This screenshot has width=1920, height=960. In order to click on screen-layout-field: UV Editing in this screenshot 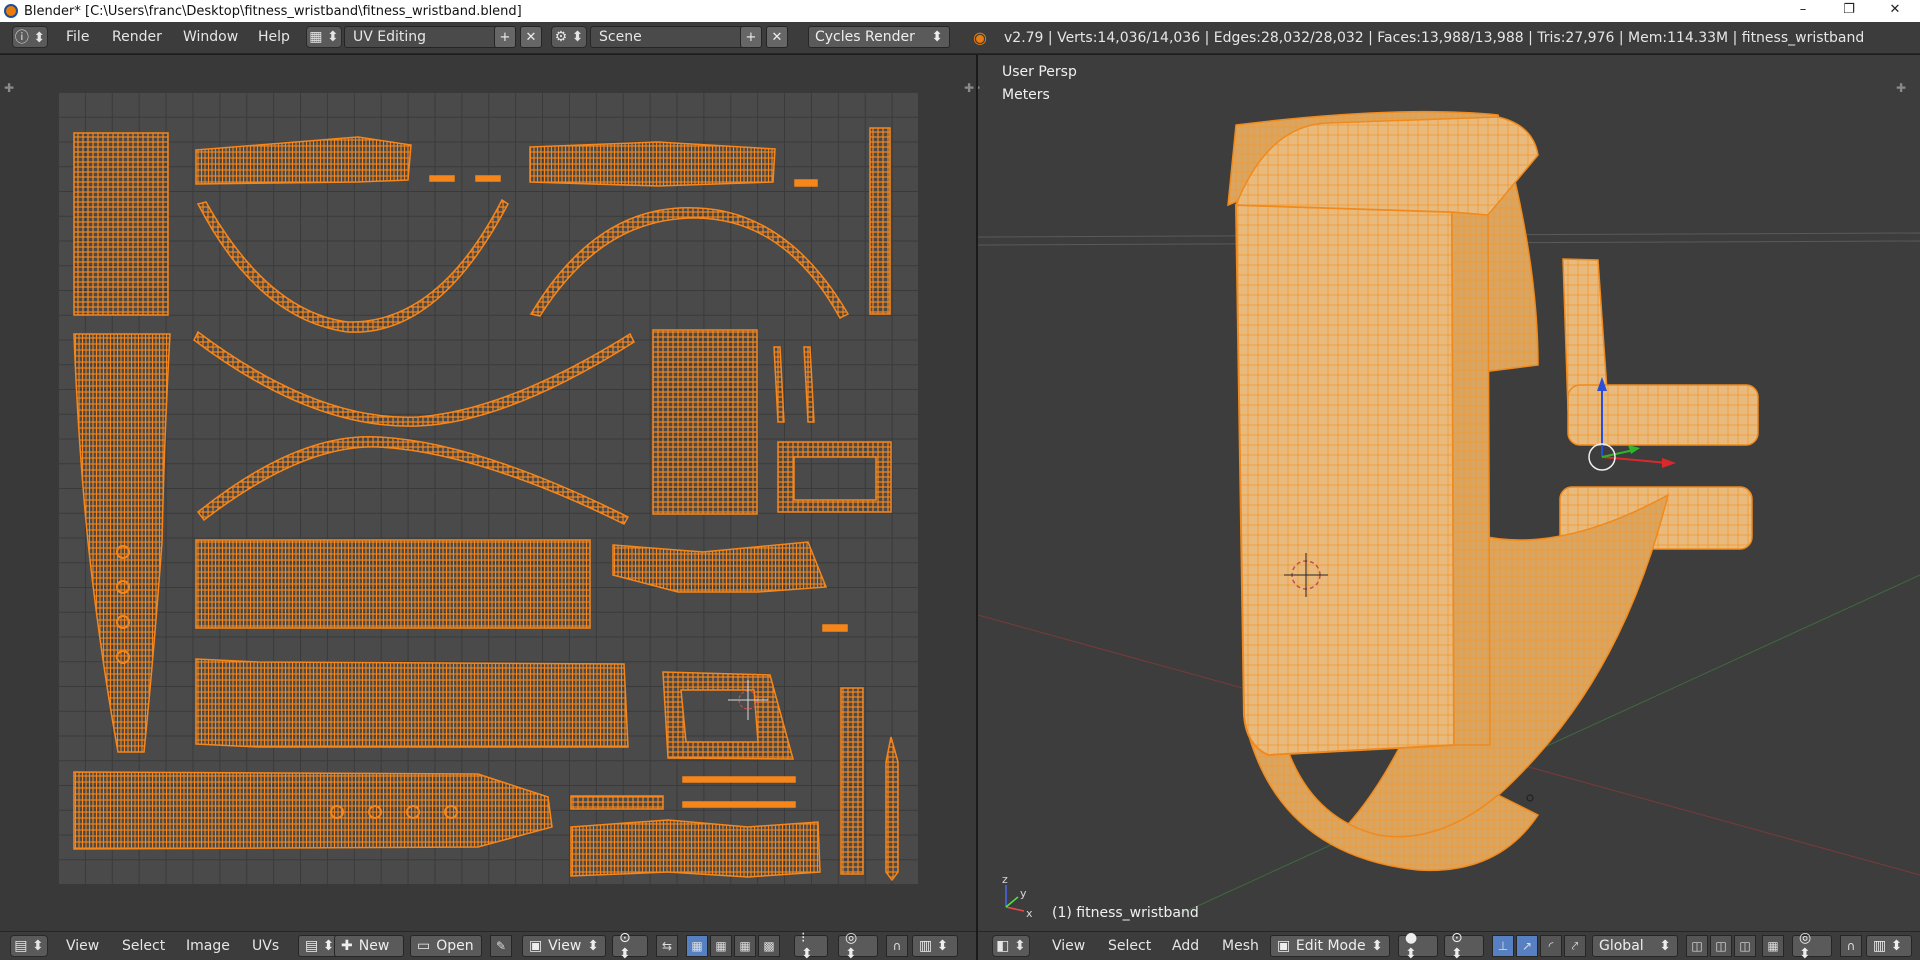, I will do `click(421, 37)`.